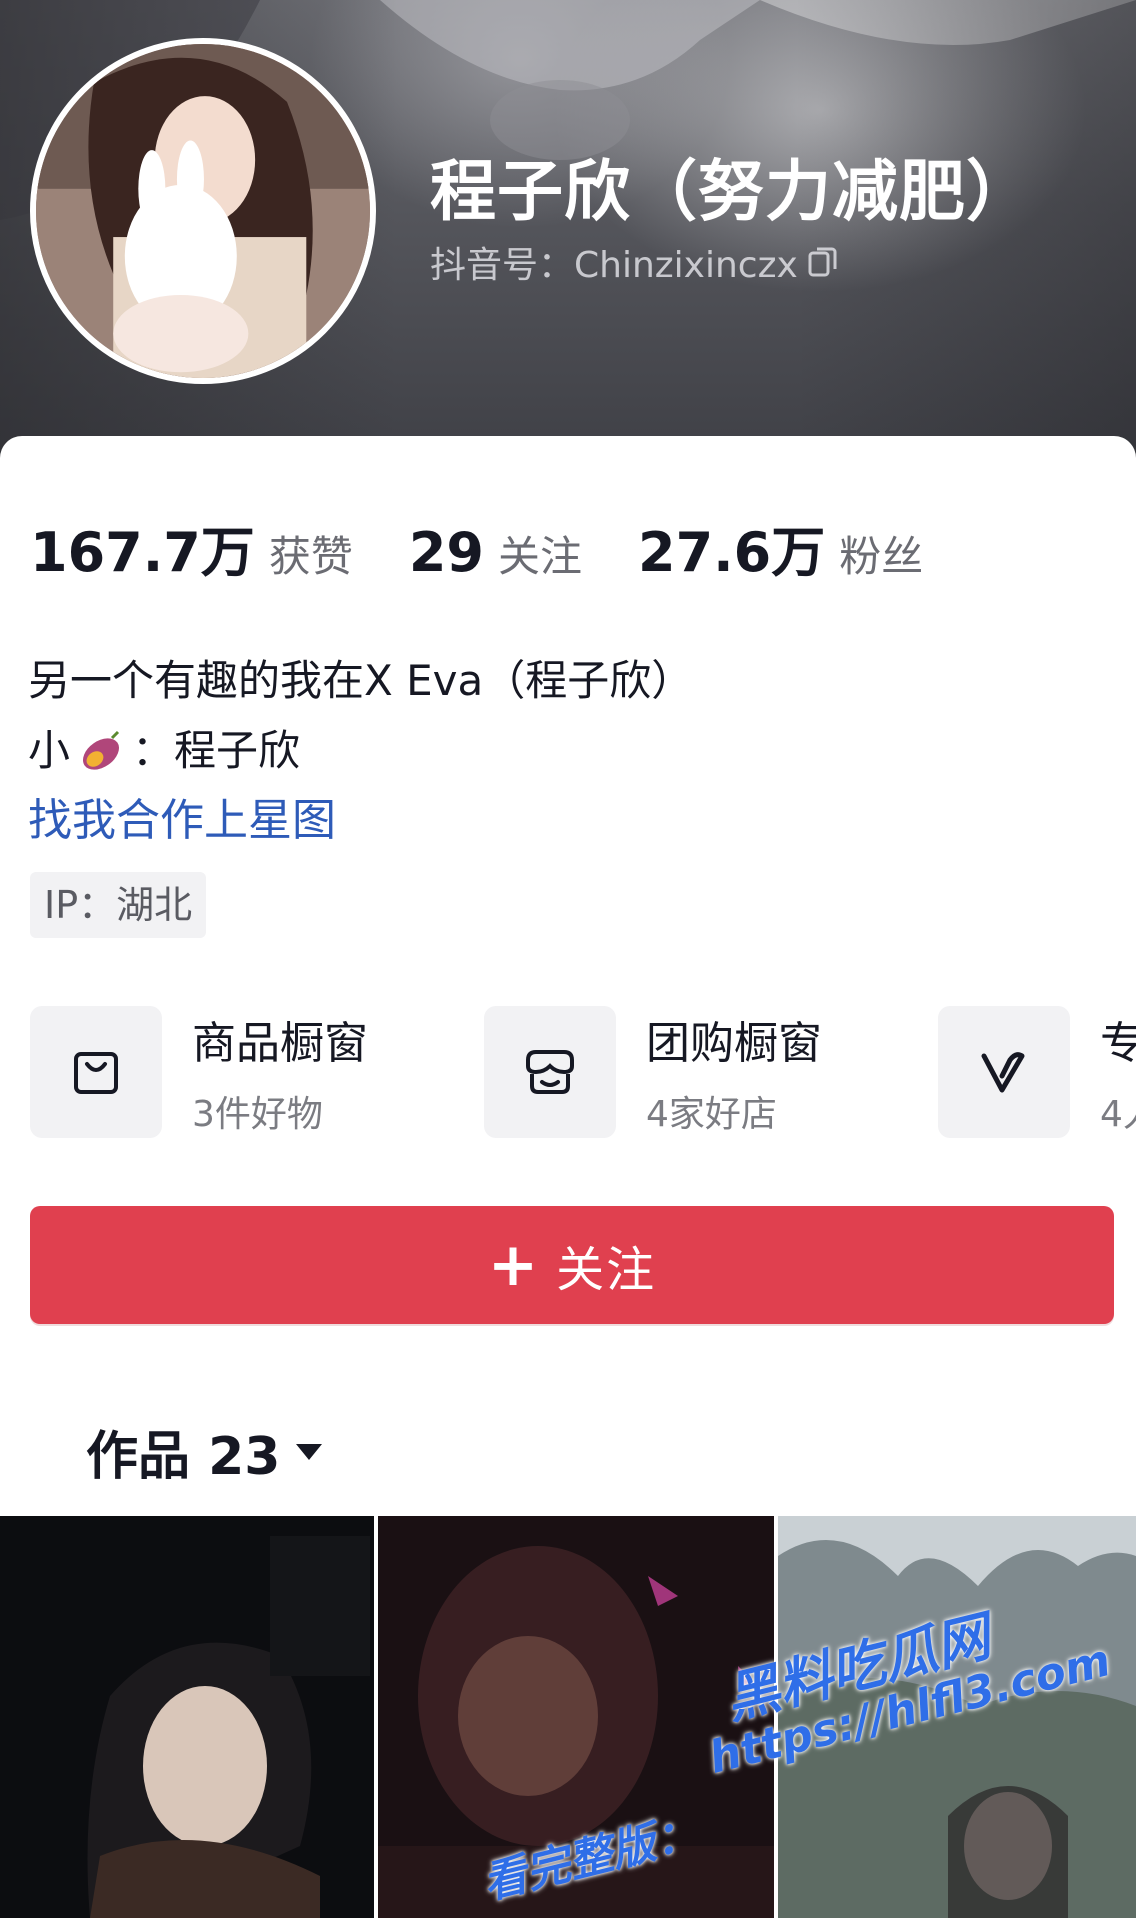  Describe the element at coordinates (361, 680) in the screenshot. I see `bio-line-1: 另一个有趣的我在X Eva（程子欣）` at that location.